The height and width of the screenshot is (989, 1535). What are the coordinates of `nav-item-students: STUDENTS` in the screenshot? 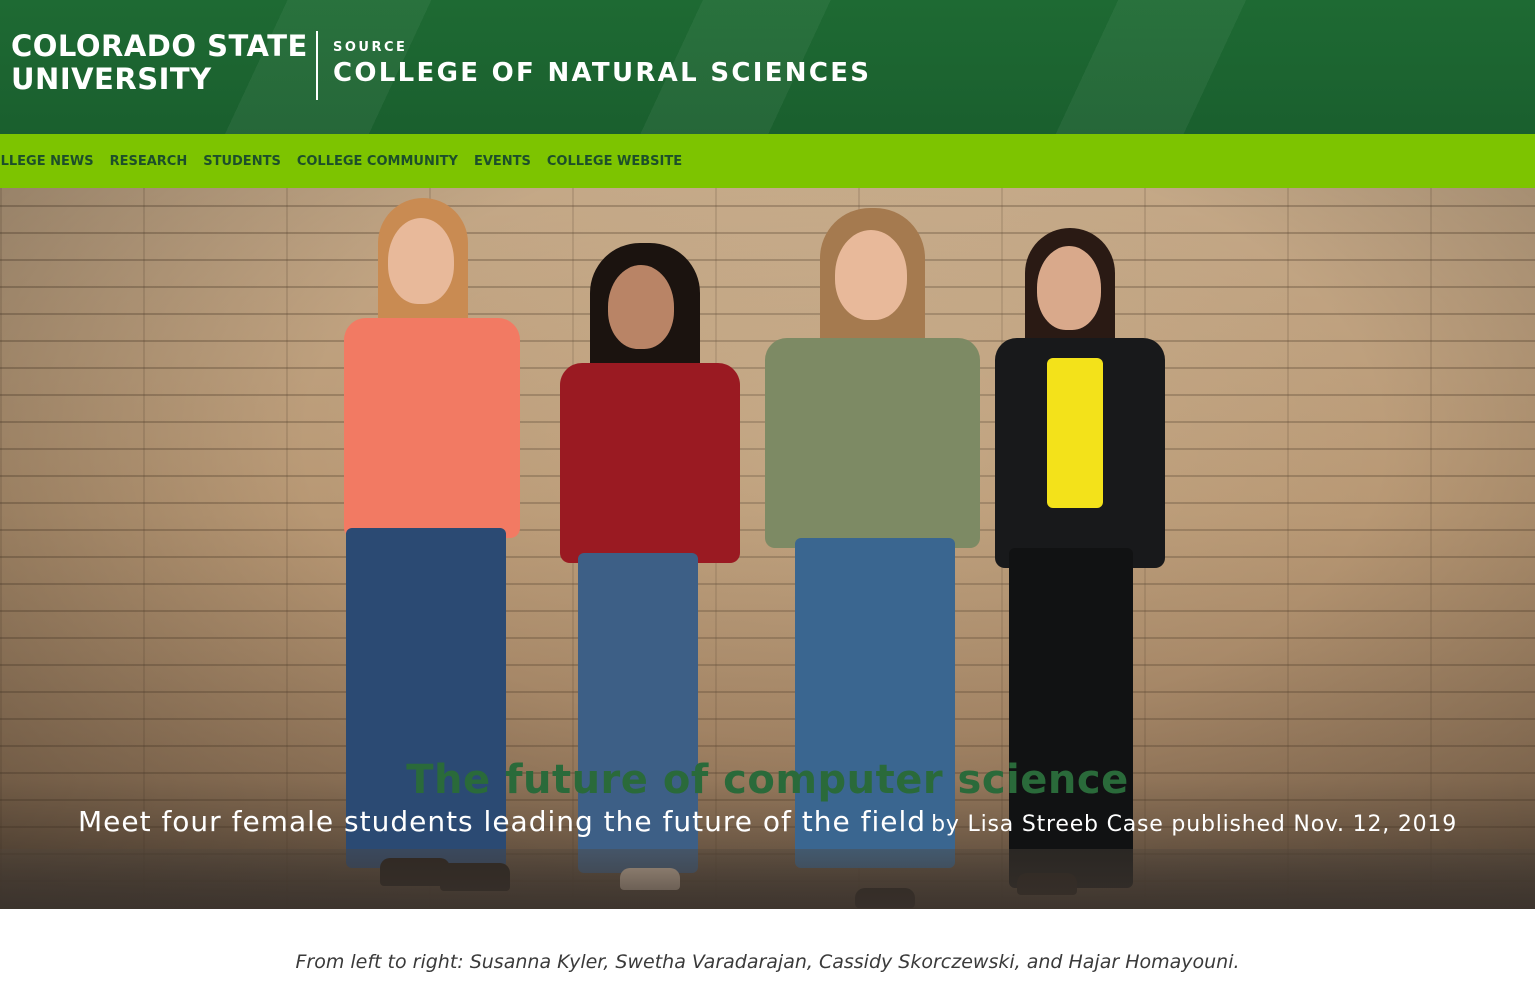 It's located at (242, 161).